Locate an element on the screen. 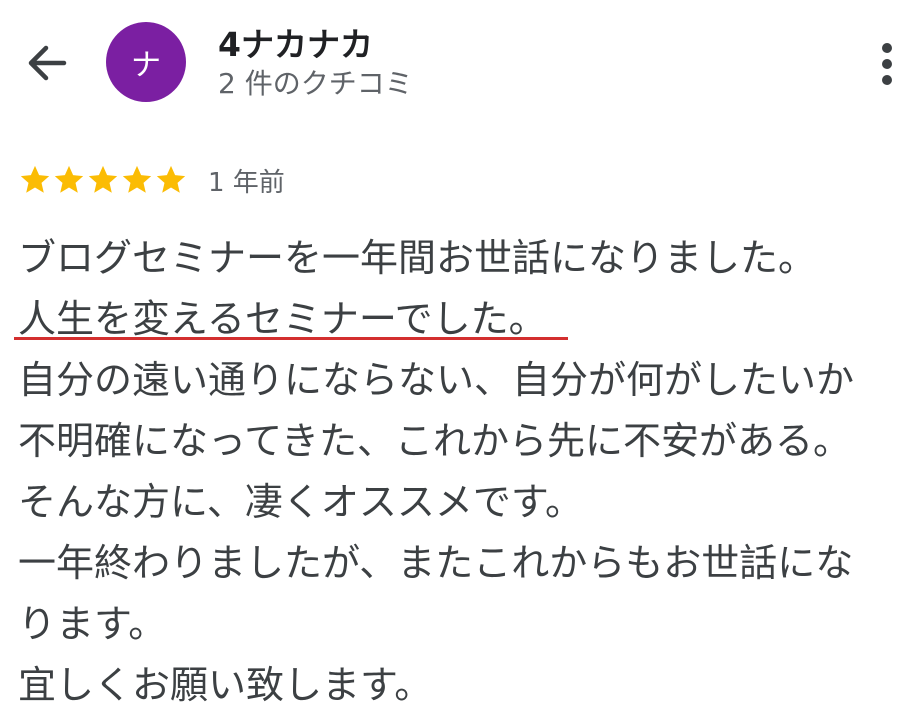 This screenshot has height=719, width=922. review-line: そんな方に、凄くオススメです。 is located at coordinates (301, 502).